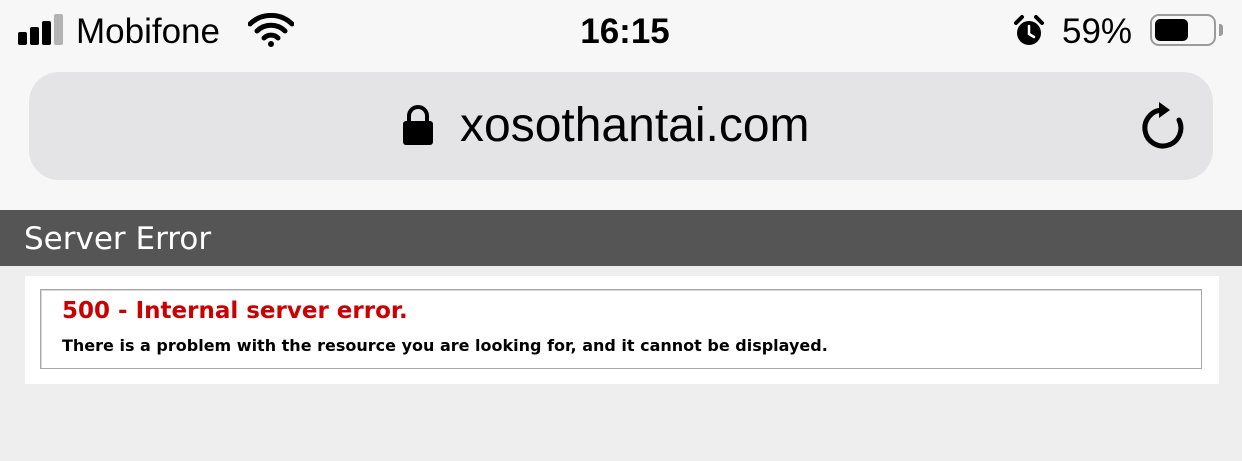  I want to click on reload-icon, so click(1163, 130).